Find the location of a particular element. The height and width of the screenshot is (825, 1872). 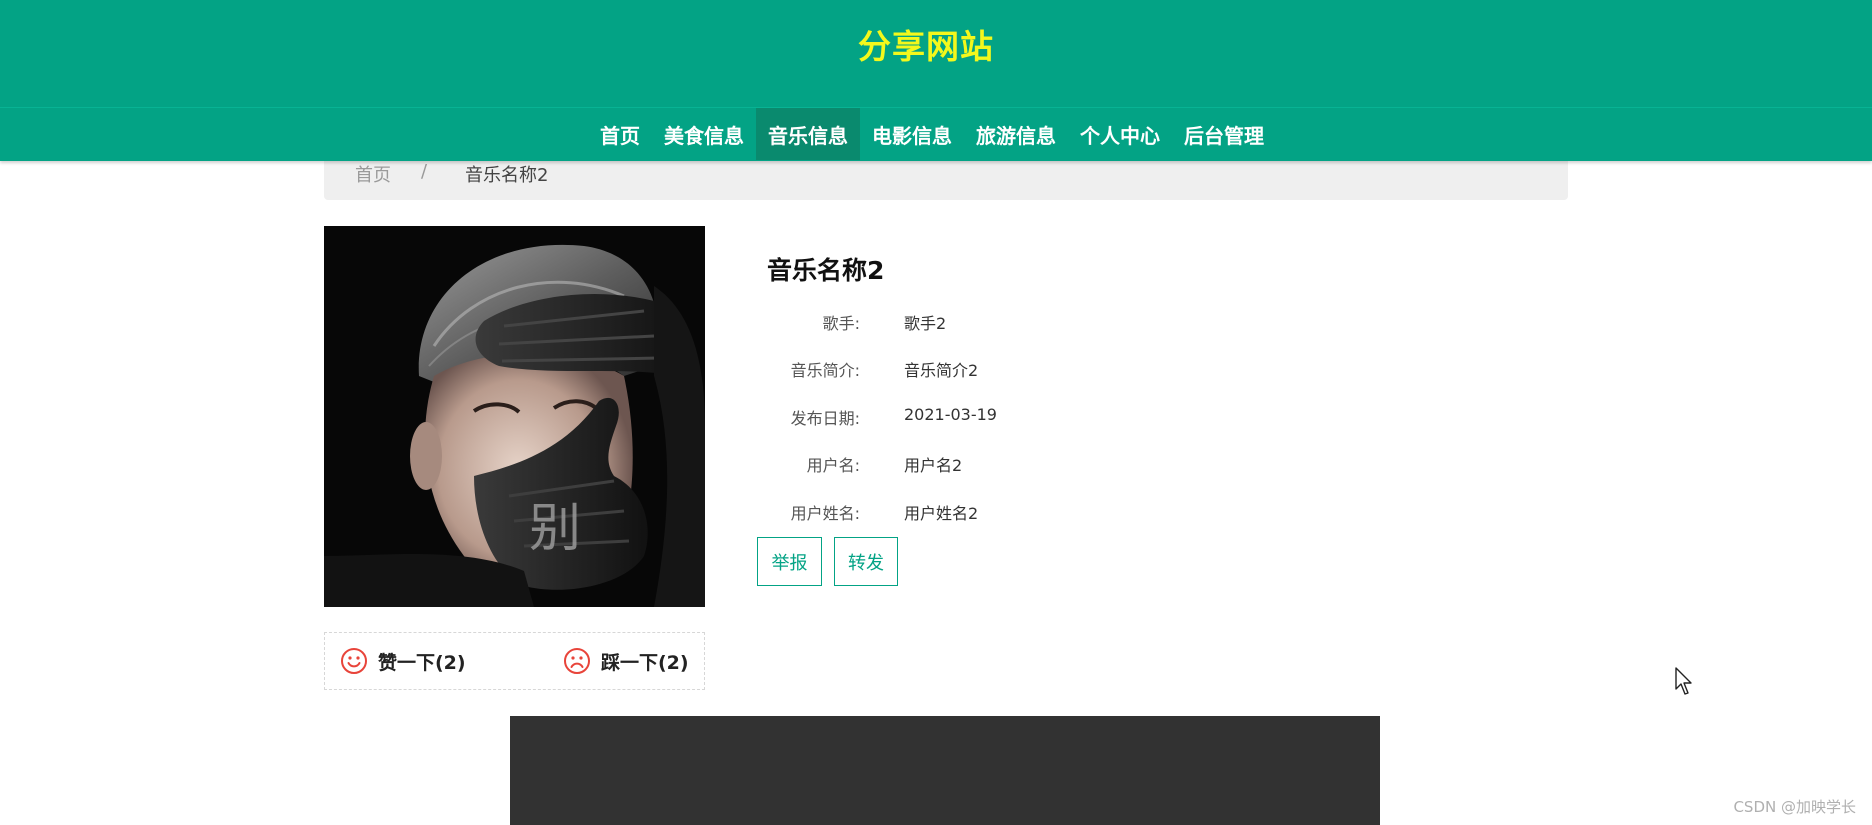

mouse-cursor-icon is located at coordinates (1683, 681).